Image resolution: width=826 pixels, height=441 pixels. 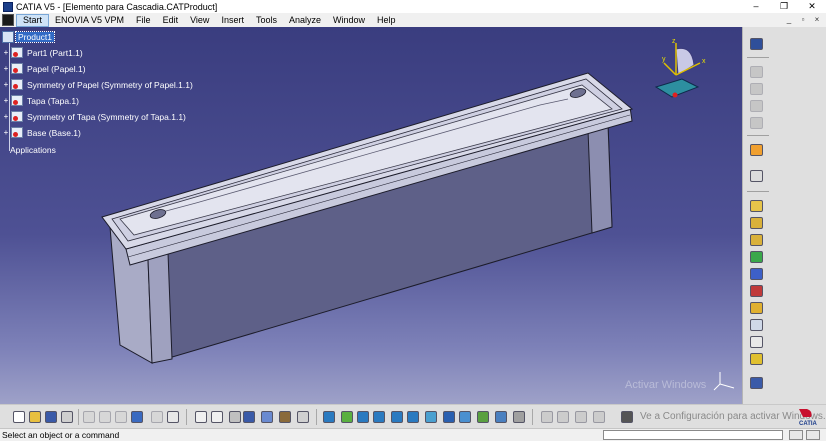 I want to click on document-icon, so click(x=8, y=20).